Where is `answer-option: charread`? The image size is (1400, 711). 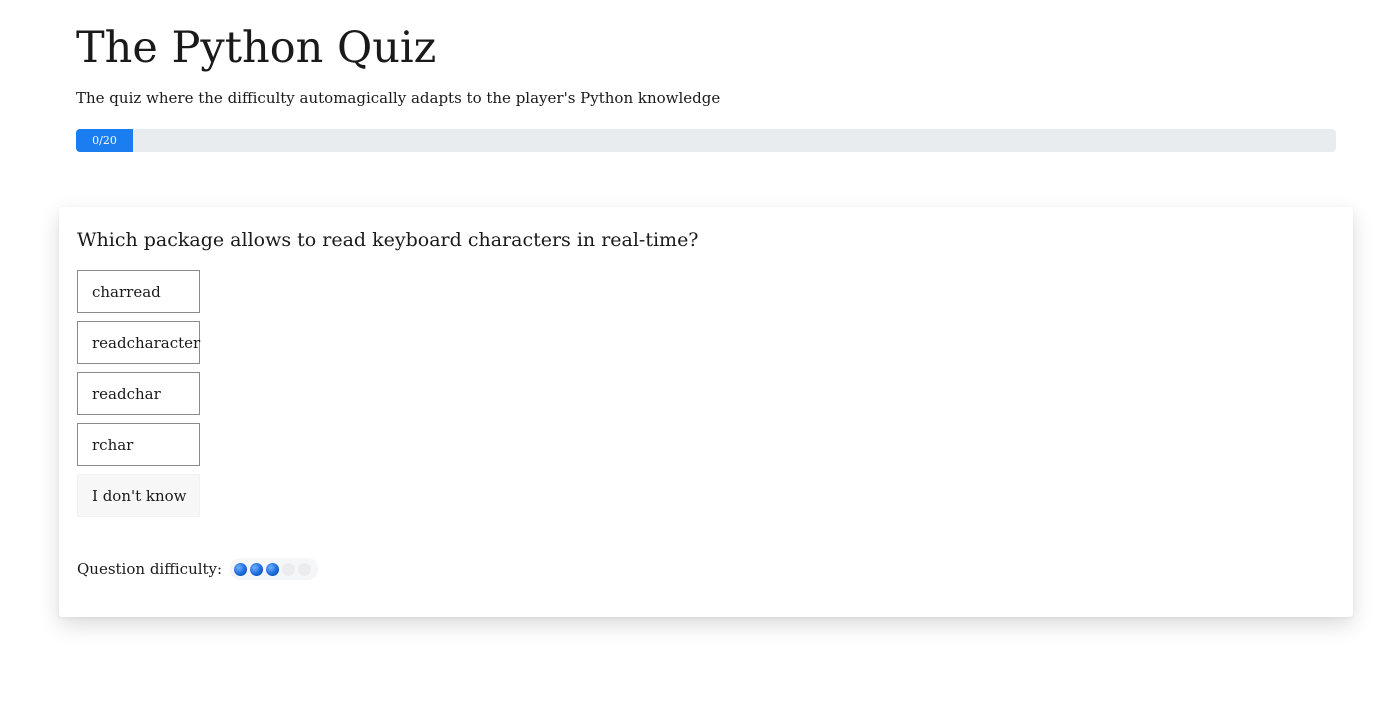 answer-option: charread is located at coordinates (138, 291).